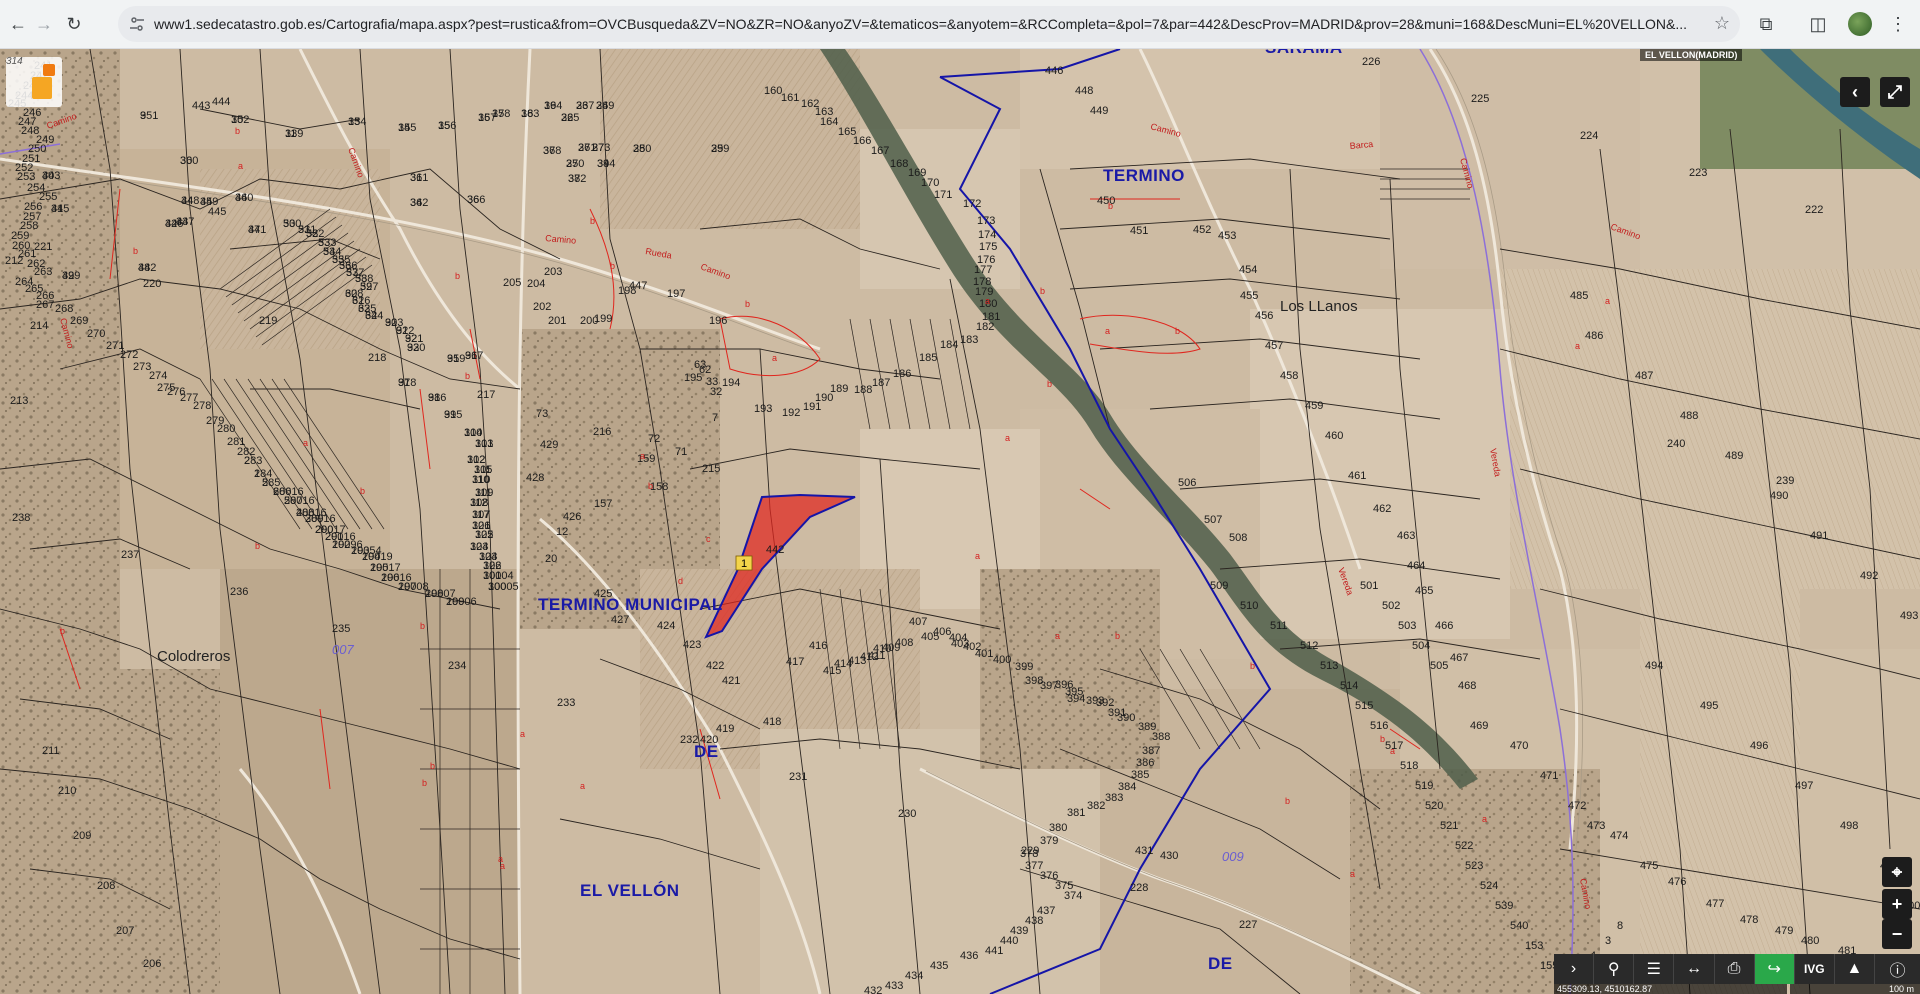 This screenshot has width=1920, height=994. I want to click on parcel-number: 460, so click(1334, 436).